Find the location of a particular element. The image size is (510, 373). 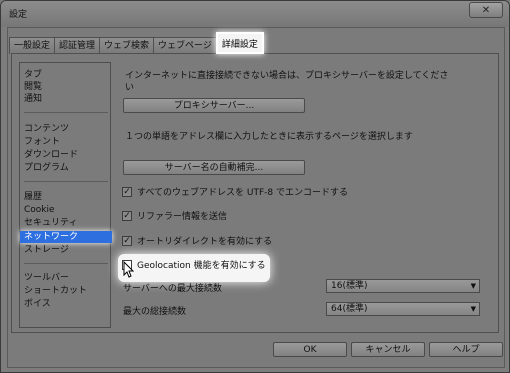

sidebar-item-shortcuts: ショートカット is located at coordinates (55, 291).